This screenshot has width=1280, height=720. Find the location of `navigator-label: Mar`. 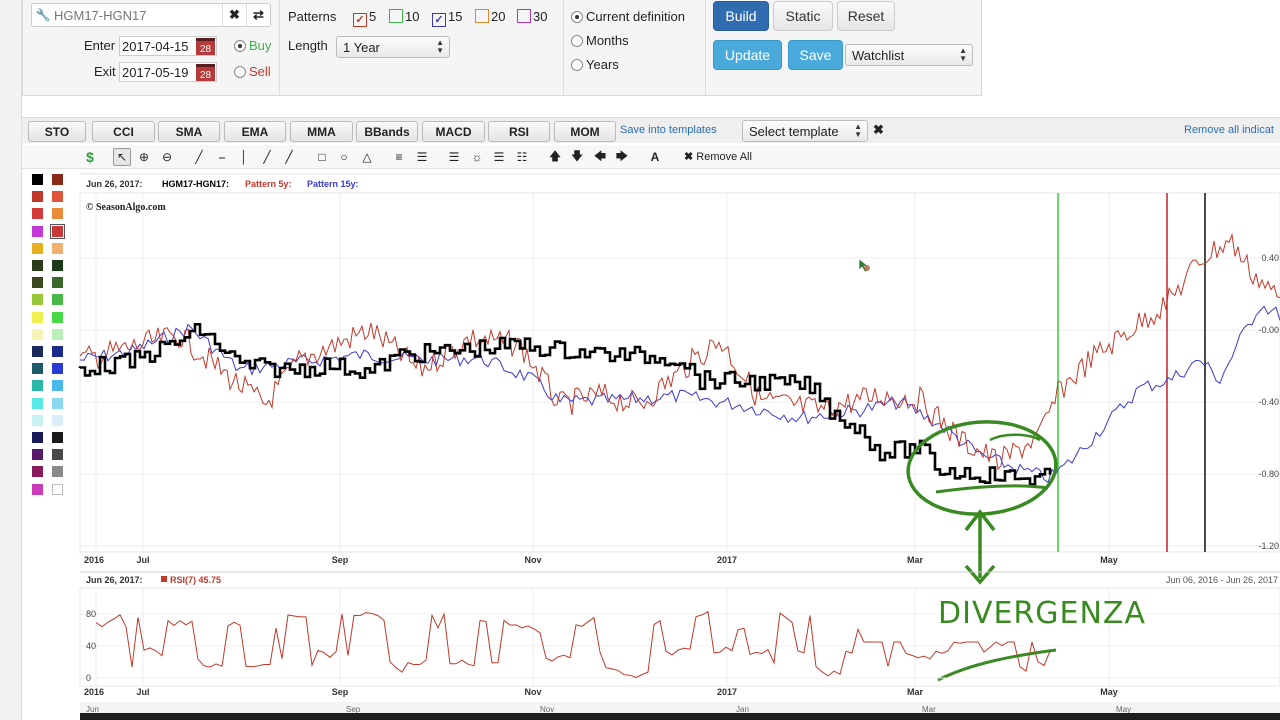

navigator-label: Mar is located at coordinates (929, 709).